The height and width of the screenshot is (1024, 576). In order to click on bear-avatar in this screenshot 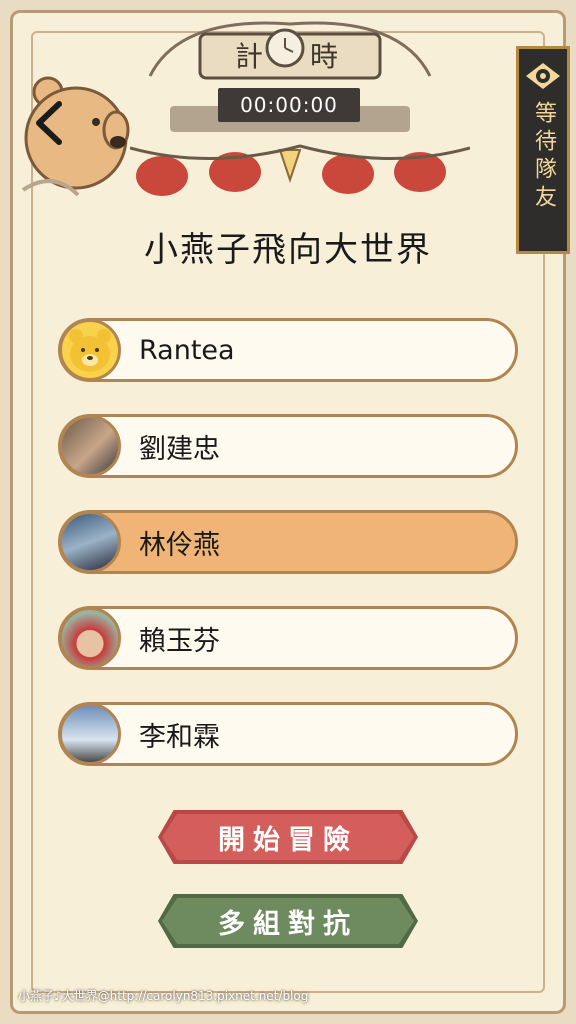, I will do `click(90, 350)`.